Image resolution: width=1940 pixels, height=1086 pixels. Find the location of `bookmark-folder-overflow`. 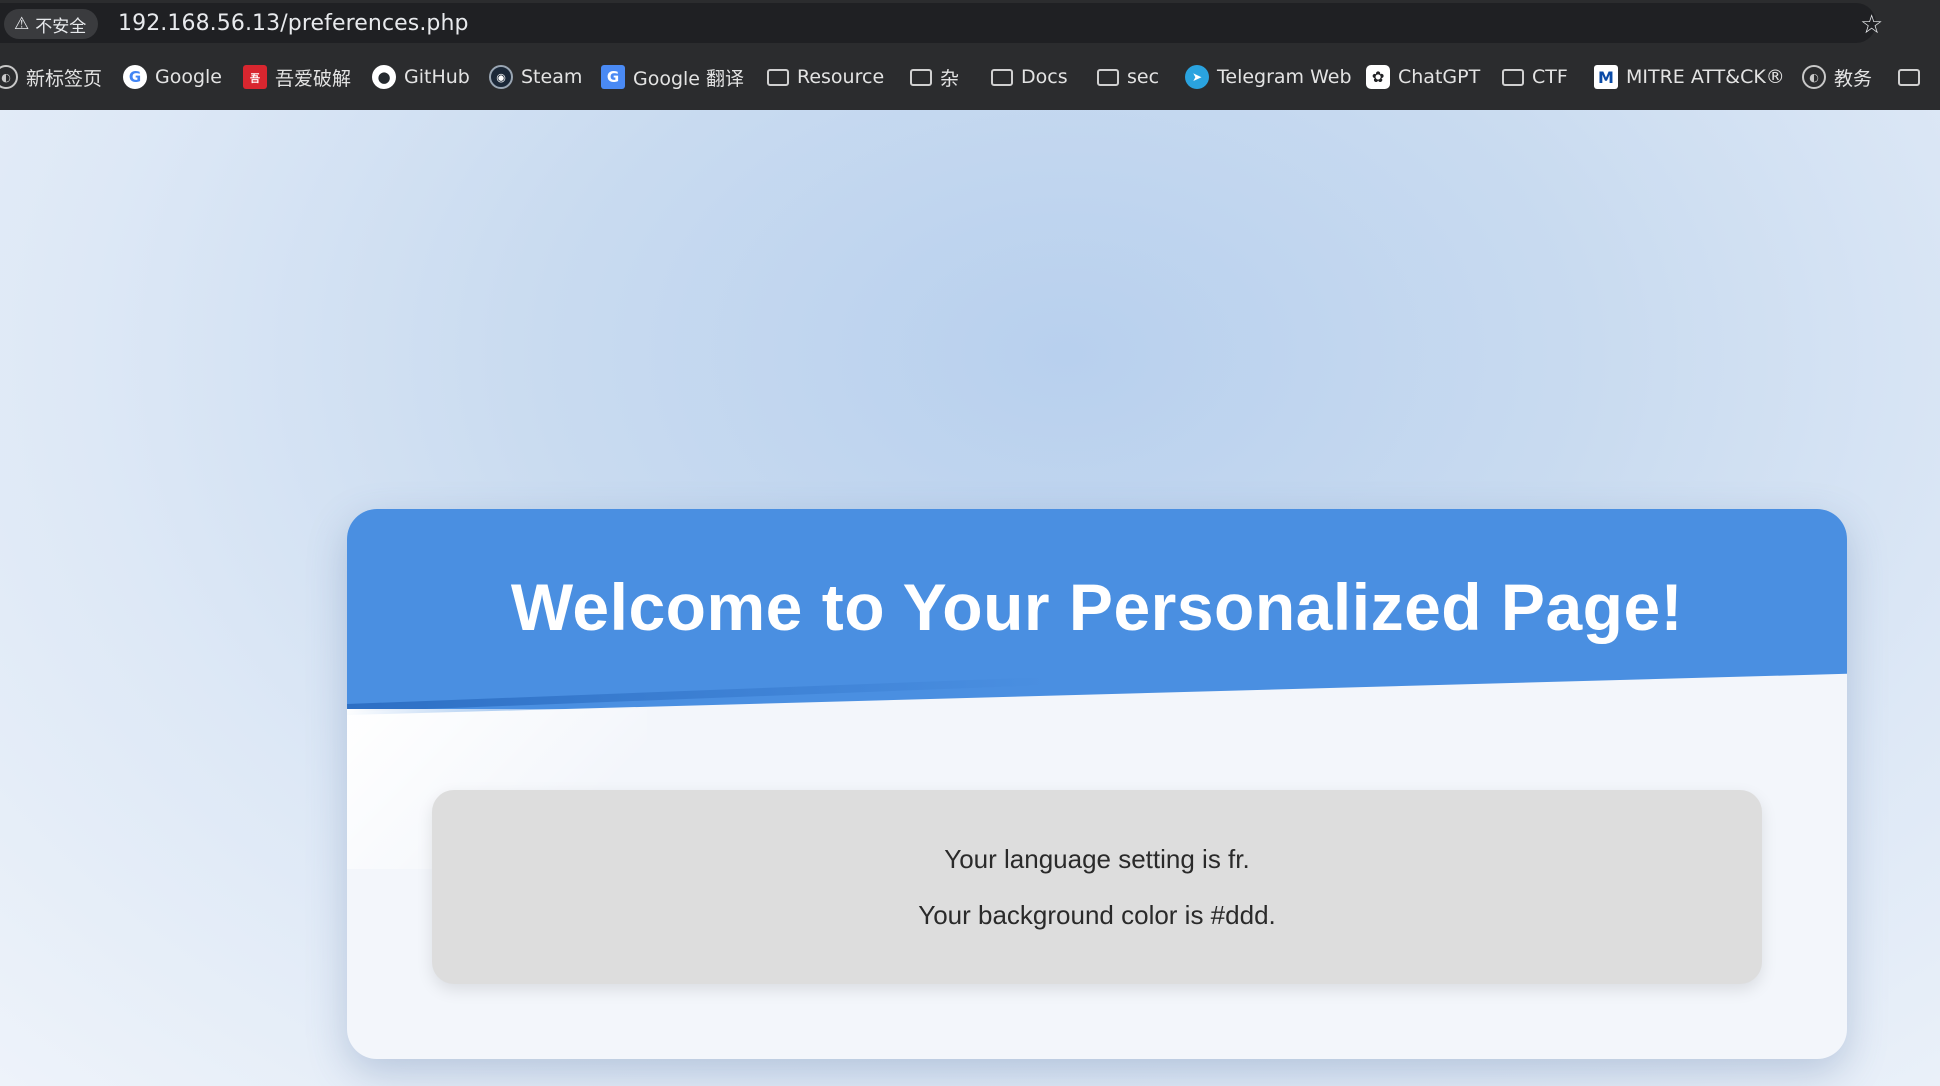

bookmark-folder-overflow is located at coordinates (1913, 77).